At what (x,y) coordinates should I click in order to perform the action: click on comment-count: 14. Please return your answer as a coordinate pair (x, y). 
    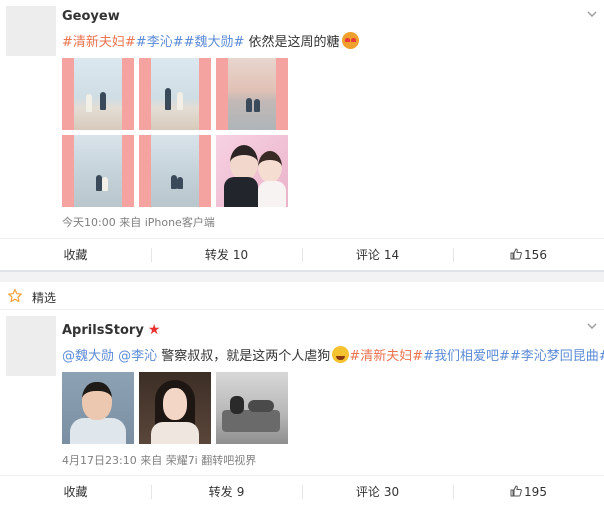
    Looking at the image, I should click on (391, 255).